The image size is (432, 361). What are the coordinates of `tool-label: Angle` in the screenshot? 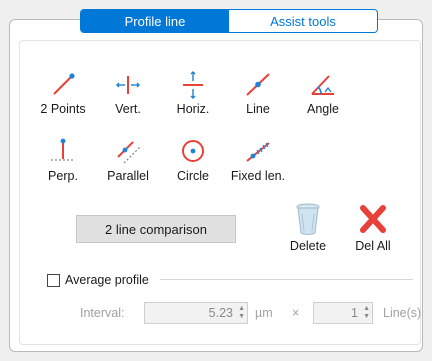 It's located at (323, 109).